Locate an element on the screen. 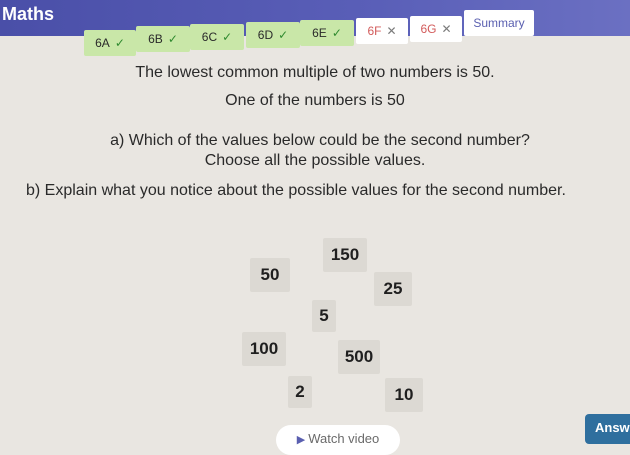 This screenshot has width=630, height=455. tab-6b: 6B ✓ is located at coordinates (163, 39).